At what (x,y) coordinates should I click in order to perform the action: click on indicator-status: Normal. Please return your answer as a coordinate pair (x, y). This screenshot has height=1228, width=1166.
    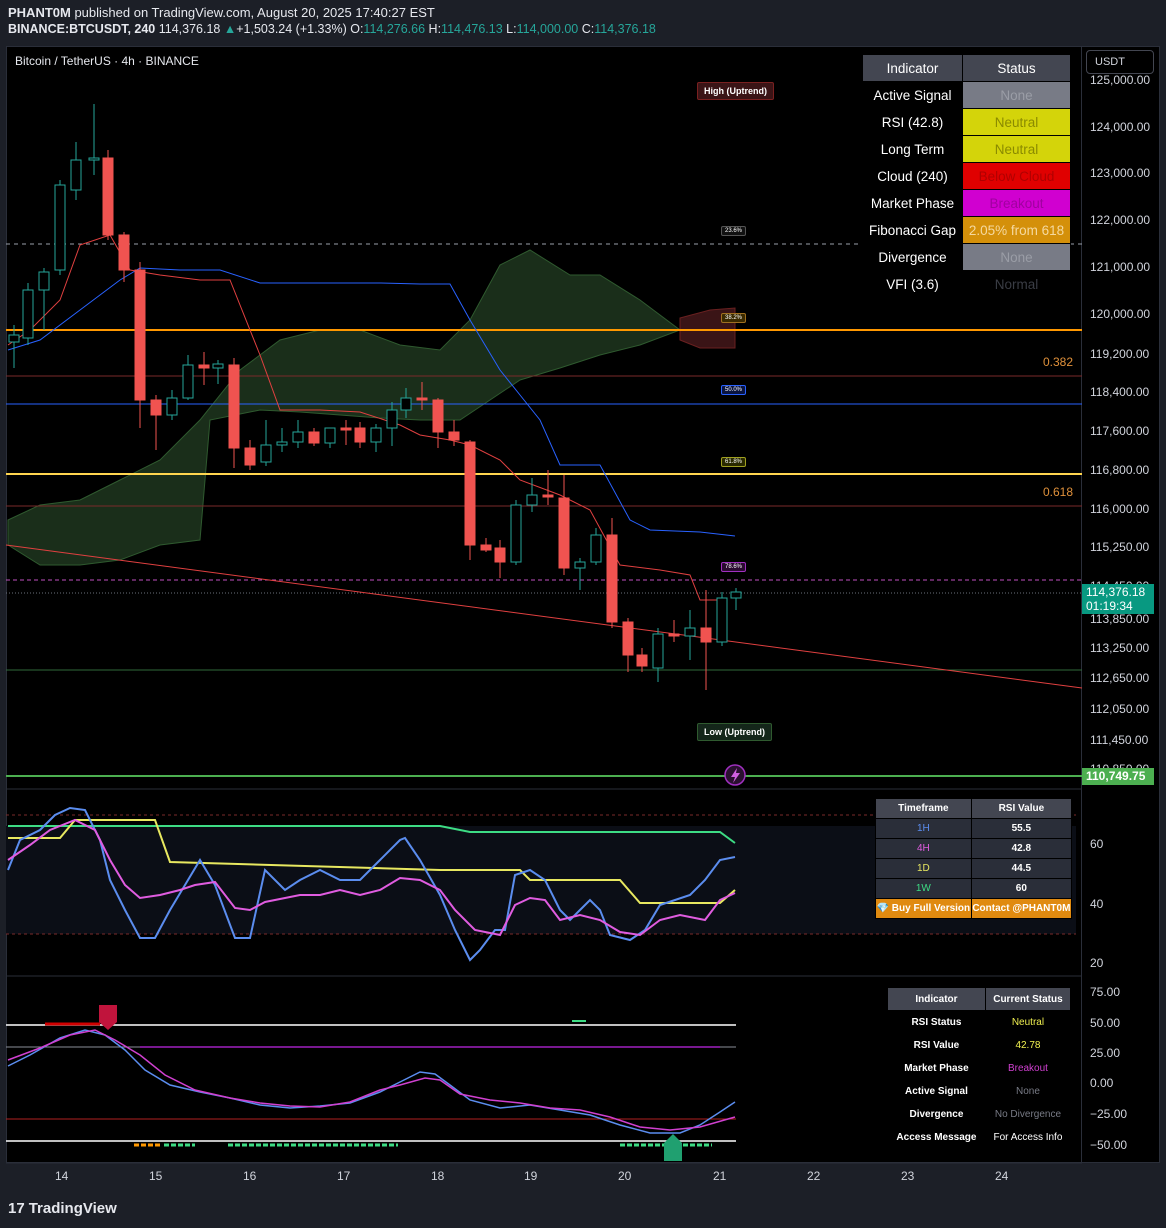
    Looking at the image, I should click on (1016, 284).